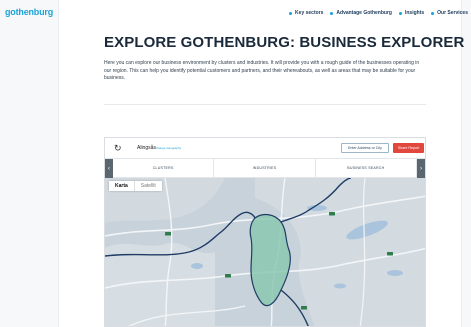 Image resolution: width=471 pixels, height=327 pixels. Describe the element at coordinates (147, 186) in the screenshot. I see `map-type-satellit: Satellit` at that location.